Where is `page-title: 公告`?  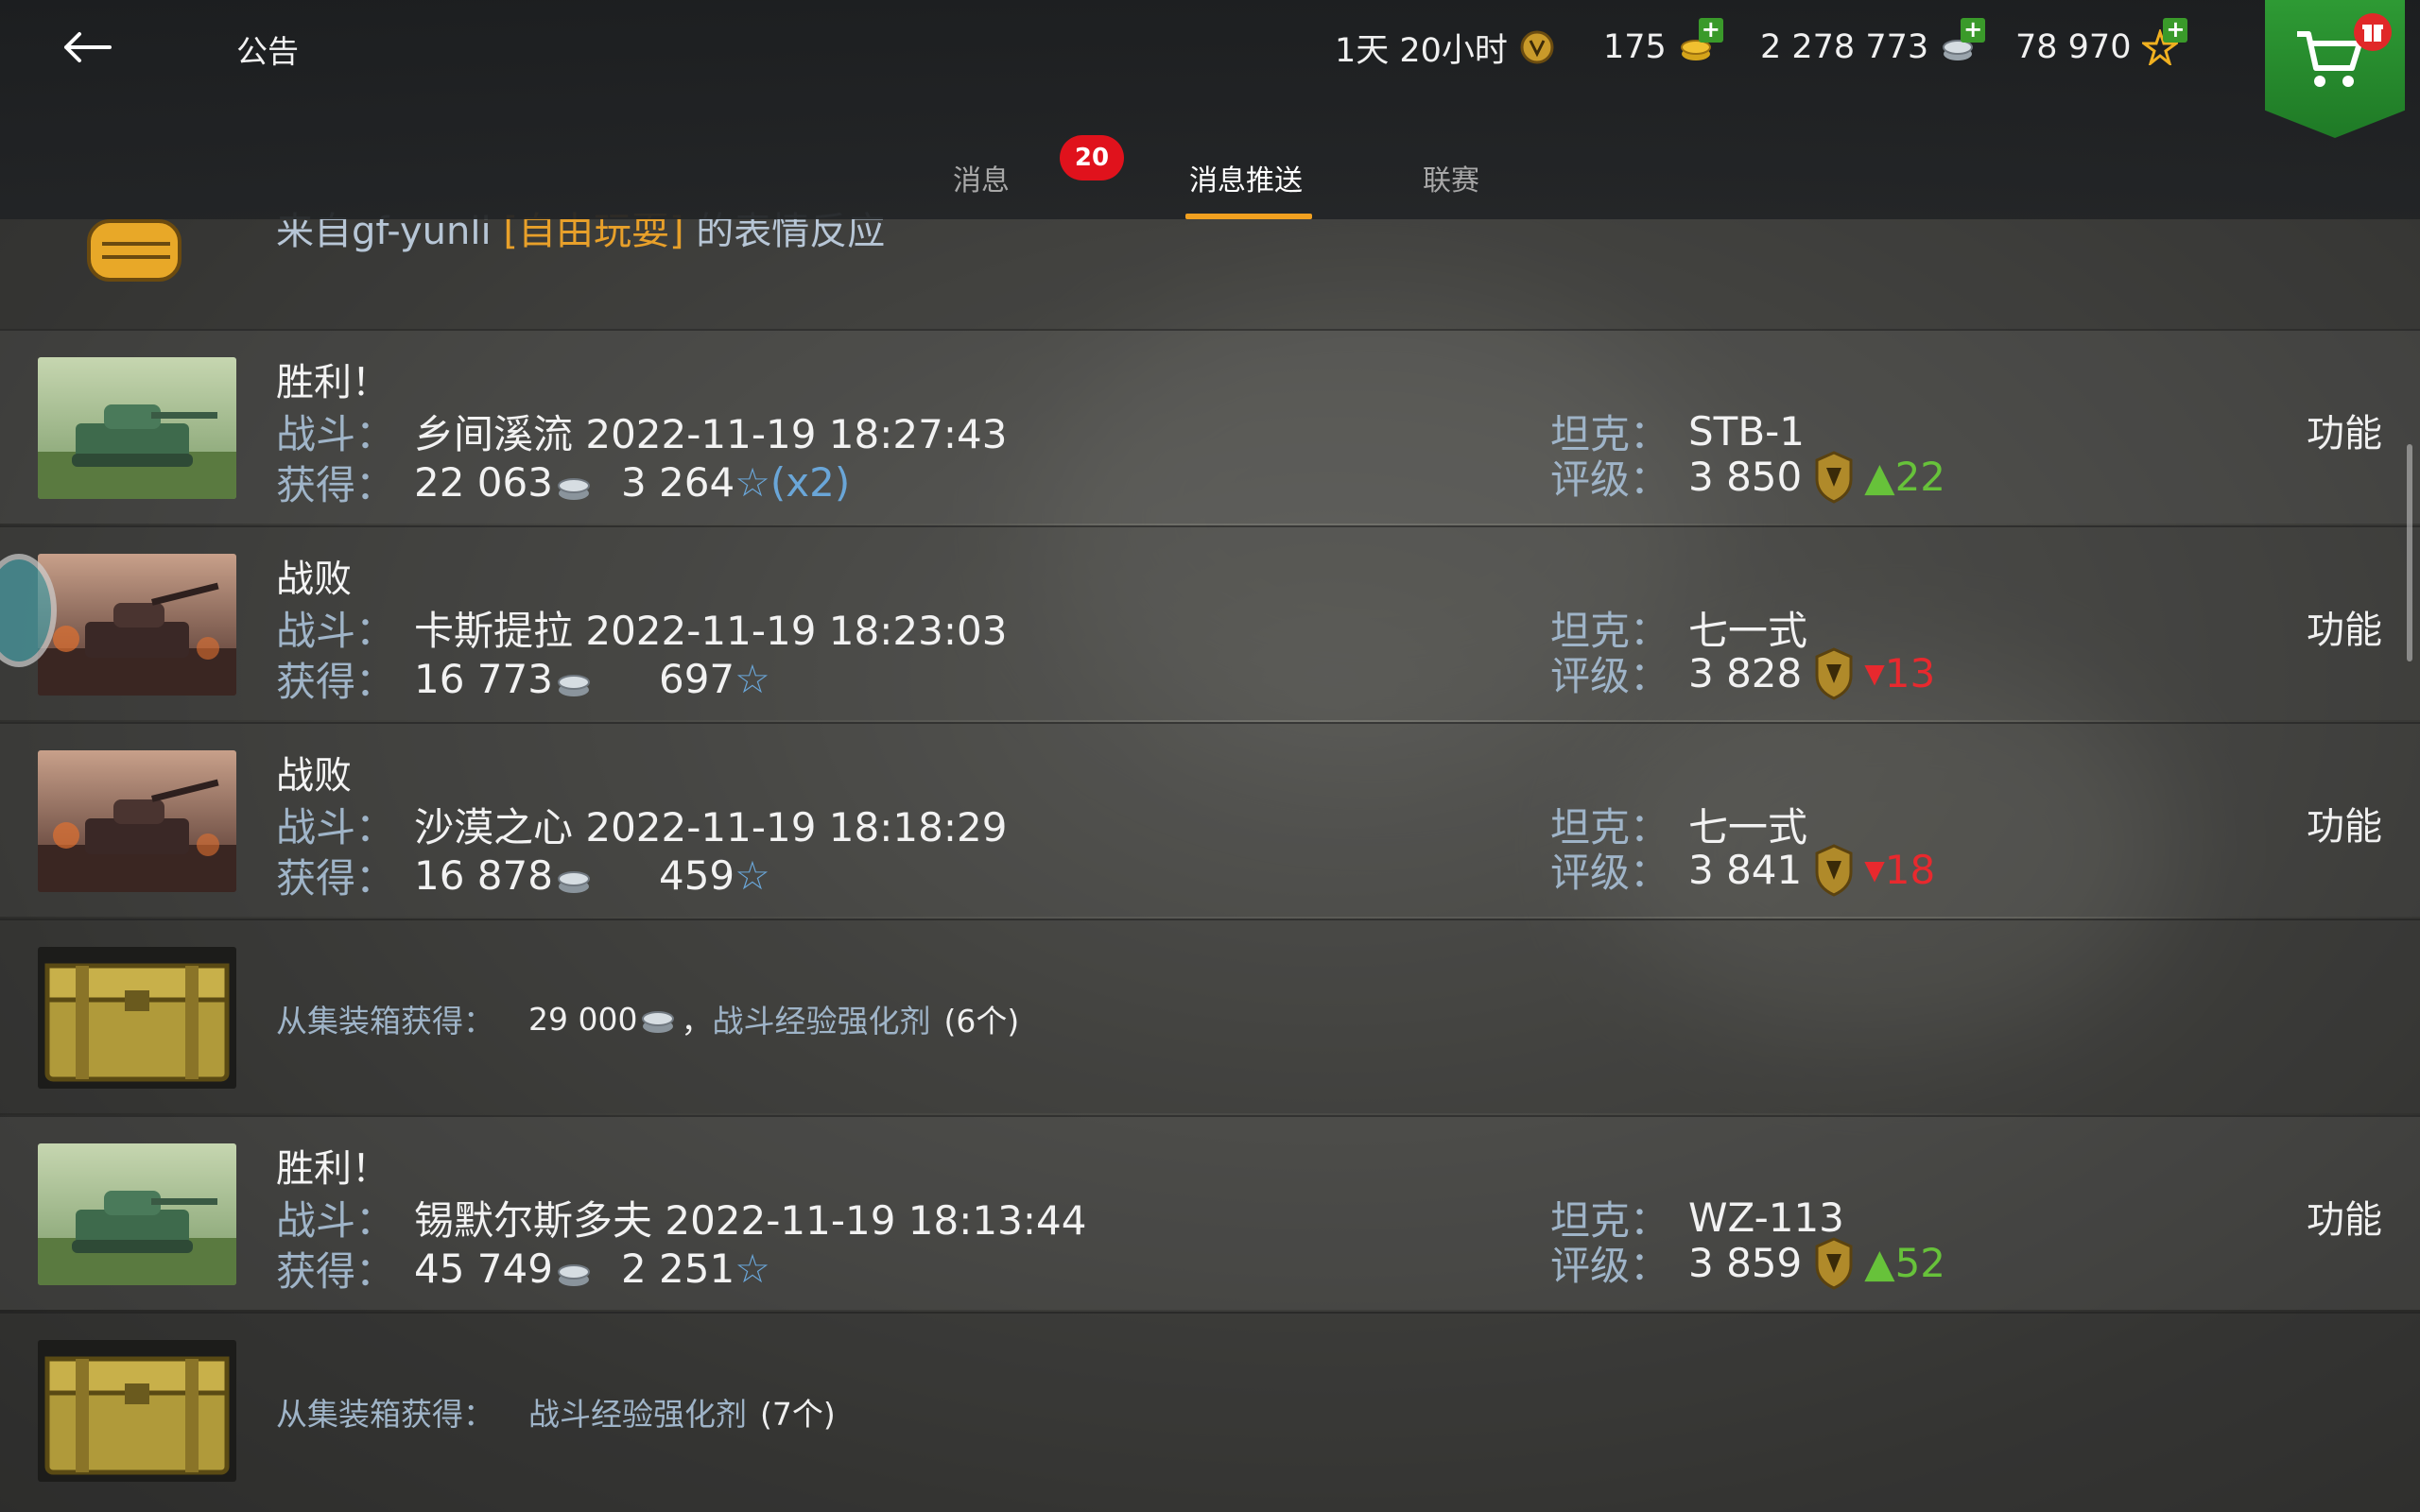 page-title: 公告 is located at coordinates (267, 51).